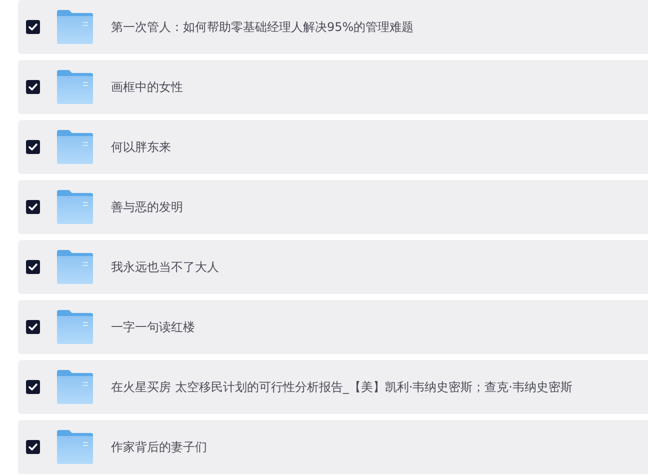 The width and height of the screenshot is (648, 475). Describe the element at coordinates (333, 327) in the screenshot. I see `folder-row: 一字一句读红楼` at that location.